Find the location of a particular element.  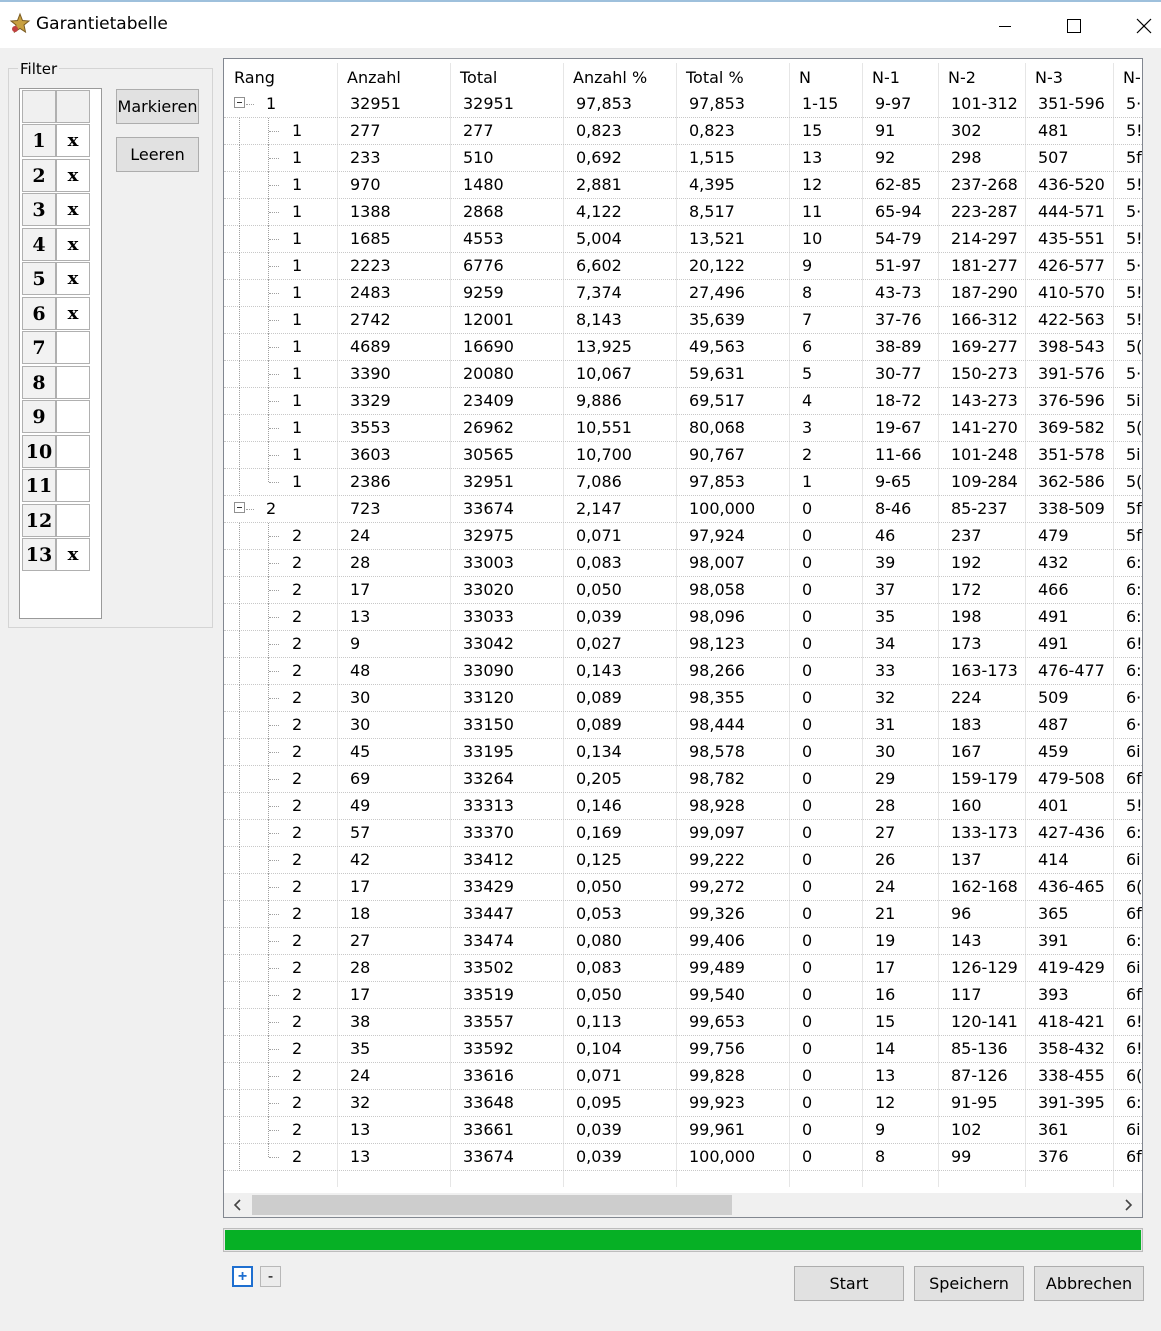

tree-child-row: 2 13 33674 0,039 100,000 0 8 99 376 6f is located at coordinates (683, 1157).